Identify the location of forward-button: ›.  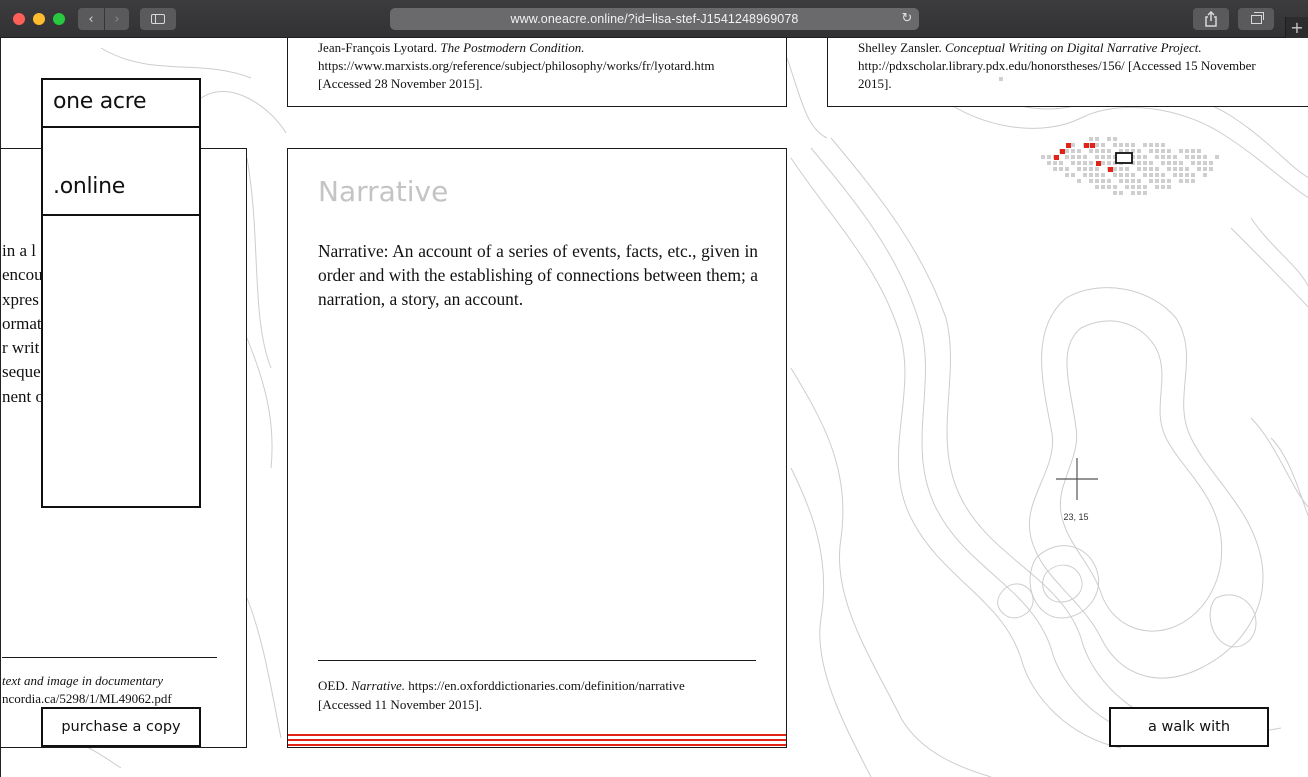
(117, 19).